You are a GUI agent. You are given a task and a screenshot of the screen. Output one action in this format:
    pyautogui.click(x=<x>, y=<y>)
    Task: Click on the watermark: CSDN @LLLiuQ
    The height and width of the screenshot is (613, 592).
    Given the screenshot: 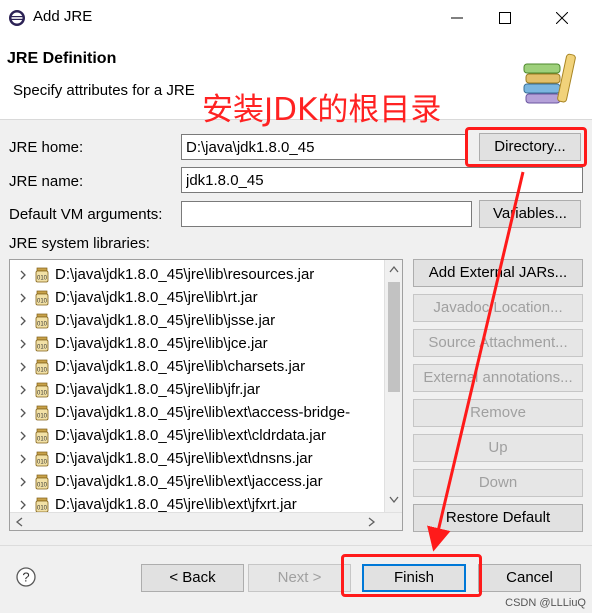 What is the action you would take?
    pyautogui.click(x=545, y=603)
    